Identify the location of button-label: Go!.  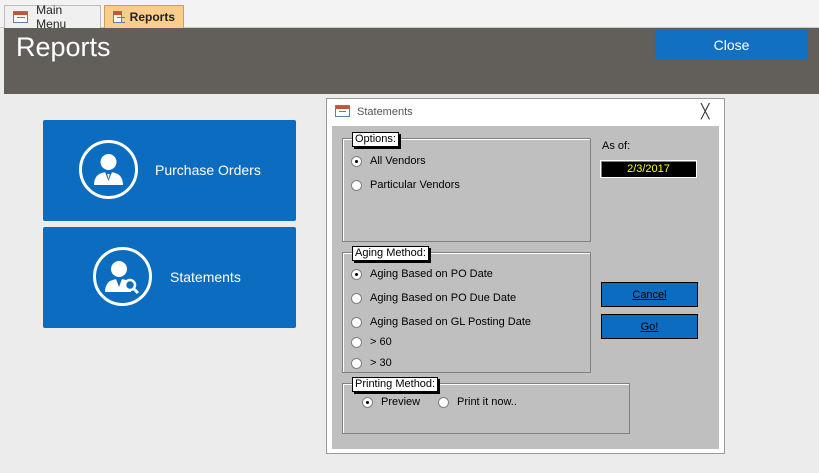
(649, 326).